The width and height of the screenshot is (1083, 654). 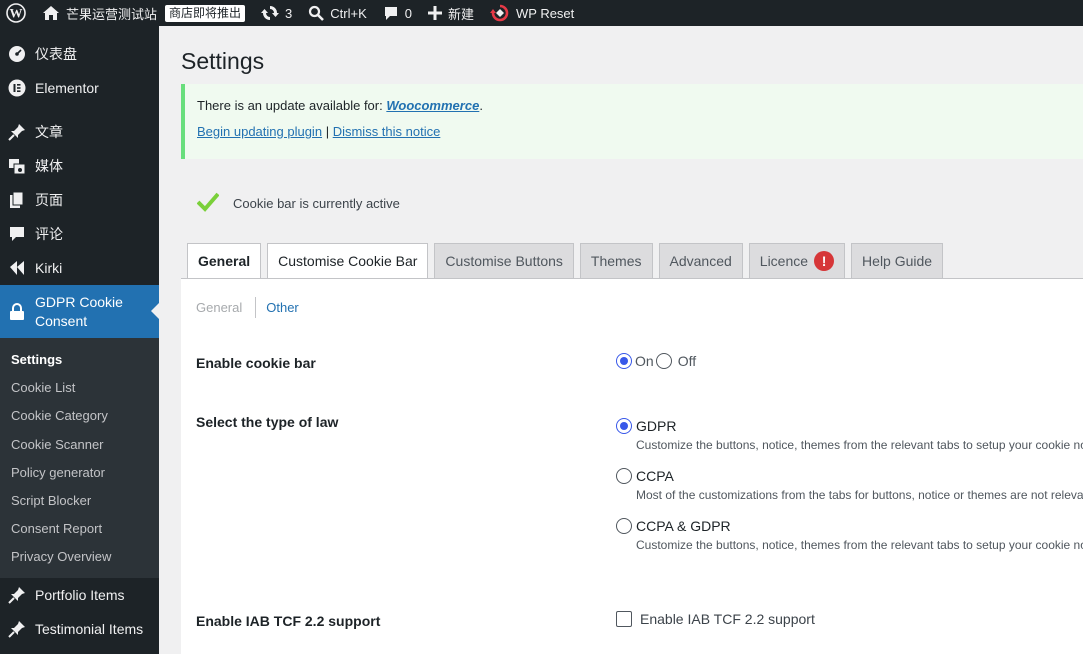 What do you see at coordinates (616, 261) in the screenshot?
I see `tab-themes: Themes` at bounding box center [616, 261].